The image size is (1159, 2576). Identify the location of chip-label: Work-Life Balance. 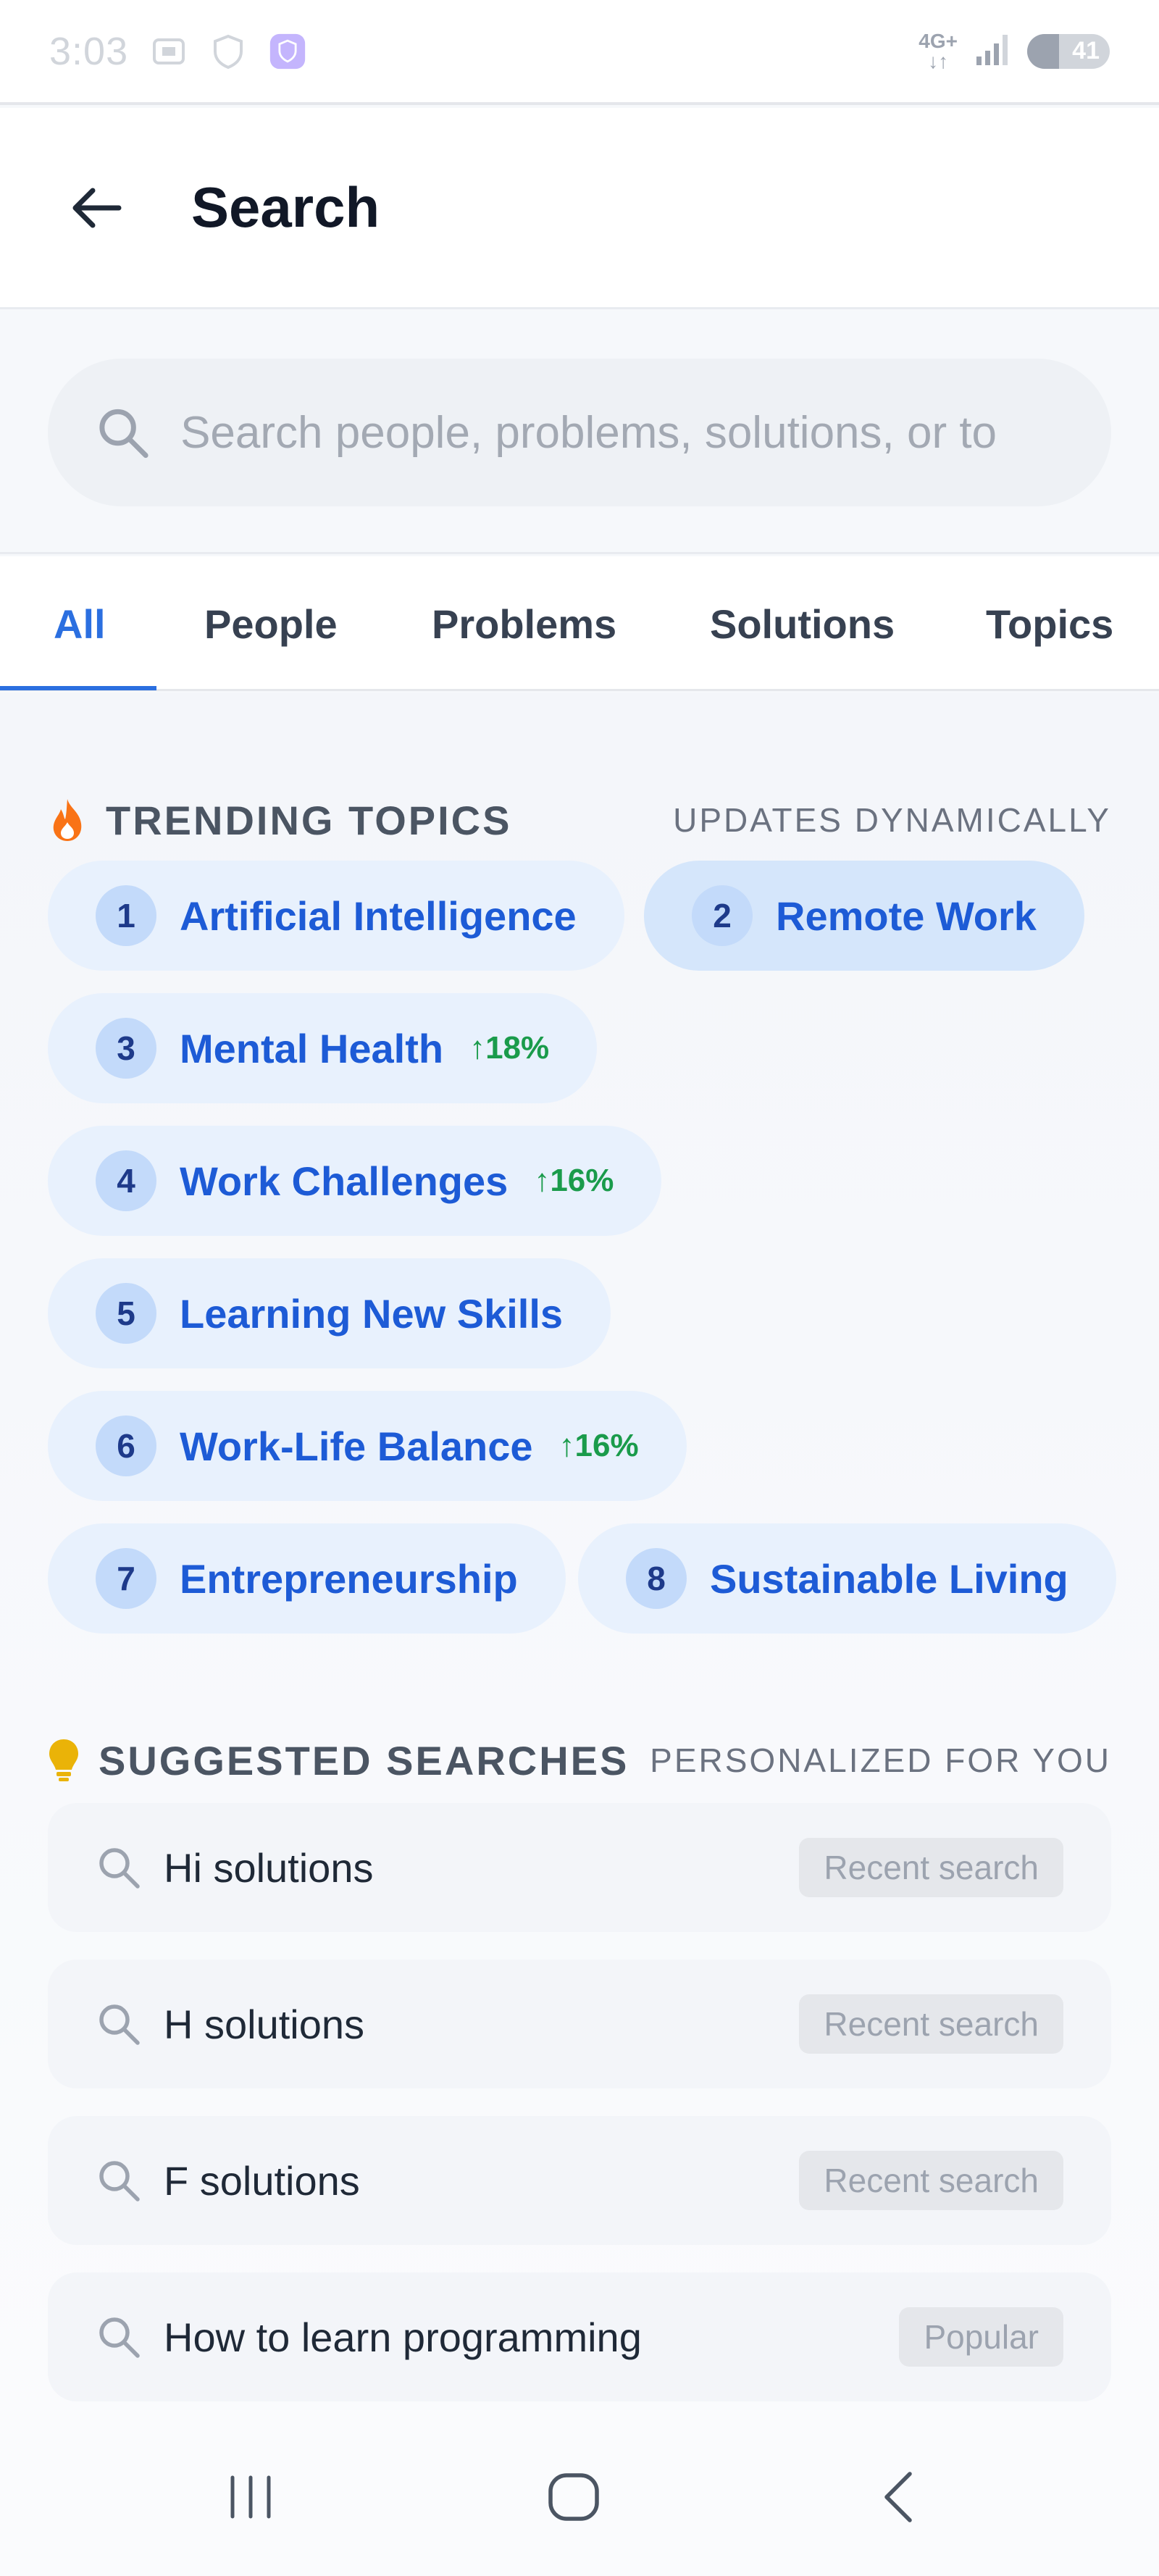
(356, 1446).